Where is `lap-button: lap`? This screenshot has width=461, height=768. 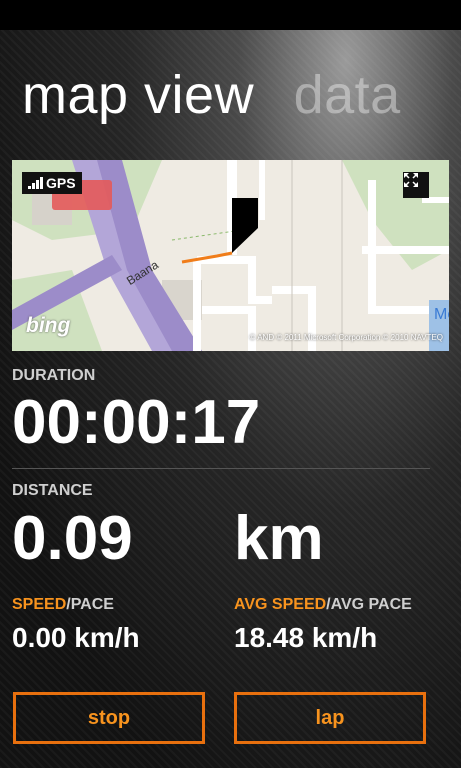
lap-button: lap is located at coordinates (330, 718).